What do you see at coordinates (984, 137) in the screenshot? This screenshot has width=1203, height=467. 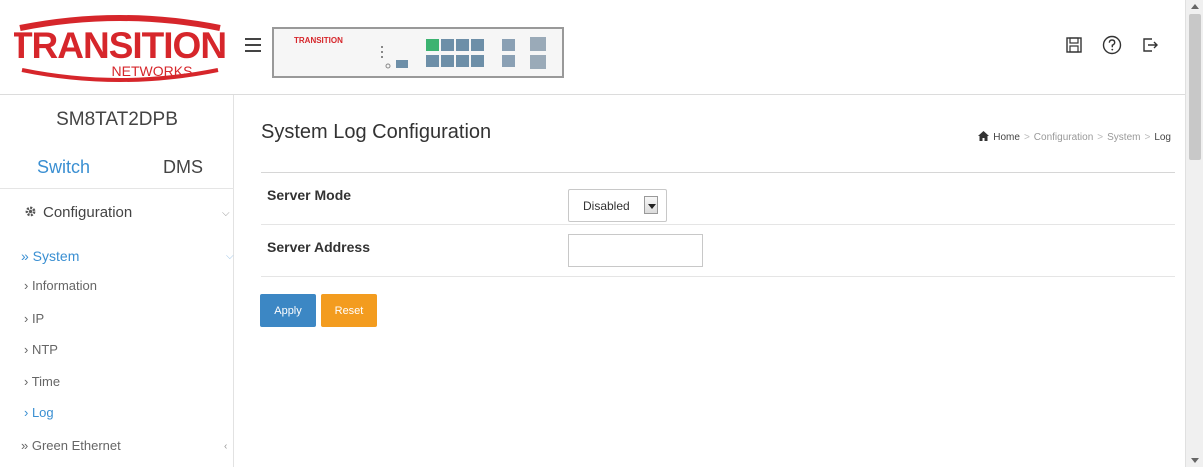 I see `home-icon` at bounding box center [984, 137].